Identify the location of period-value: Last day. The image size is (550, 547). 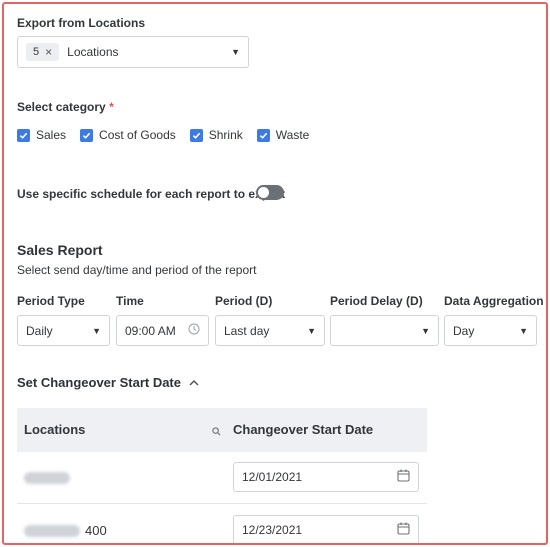
(247, 330).